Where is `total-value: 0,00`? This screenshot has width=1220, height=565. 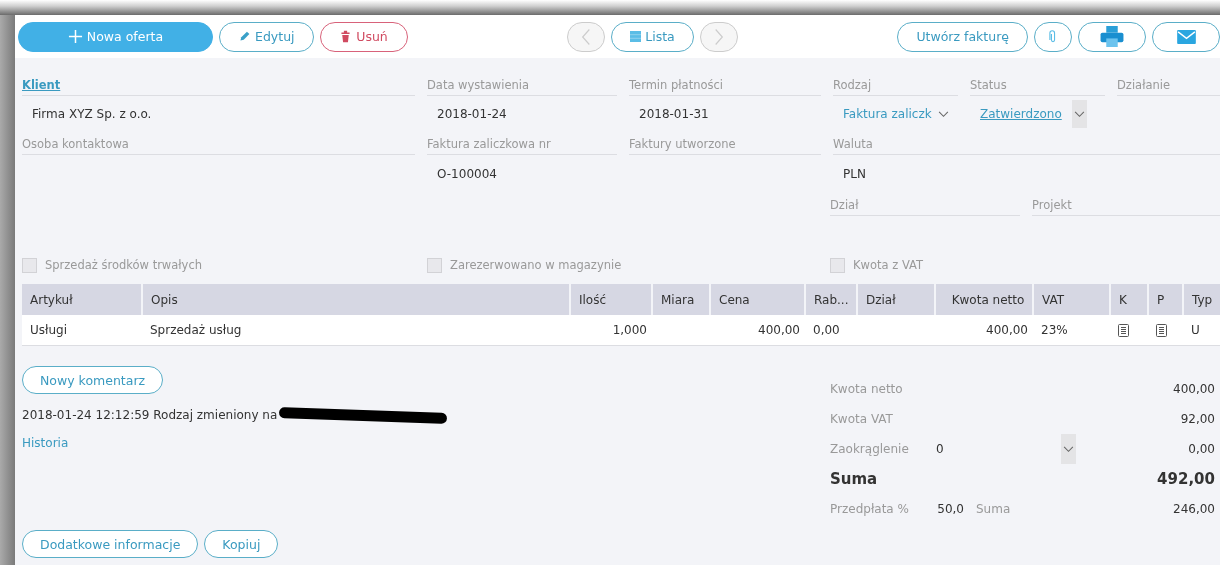
total-value: 0,00 is located at coordinates (1201, 449).